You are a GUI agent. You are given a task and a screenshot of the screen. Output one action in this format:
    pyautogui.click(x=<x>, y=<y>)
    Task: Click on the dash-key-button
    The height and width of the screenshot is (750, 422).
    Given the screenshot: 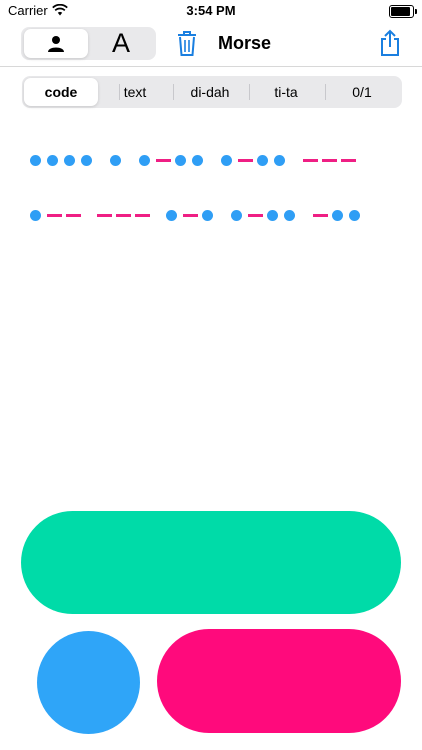 What is the action you would take?
    pyautogui.click(x=279, y=681)
    